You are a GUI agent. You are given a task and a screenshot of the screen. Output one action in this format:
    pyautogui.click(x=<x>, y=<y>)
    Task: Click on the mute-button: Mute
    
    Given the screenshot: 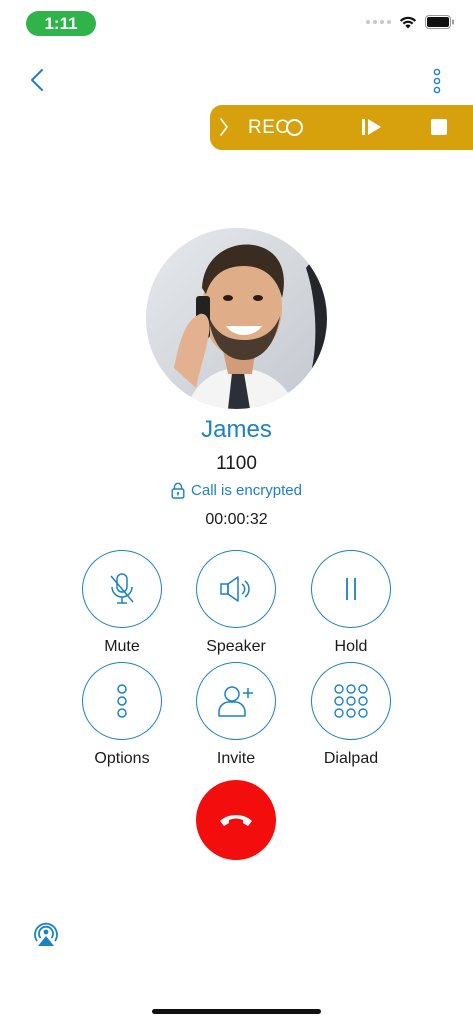 What is the action you would take?
    pyautogui.click(x=122, y=603)
    